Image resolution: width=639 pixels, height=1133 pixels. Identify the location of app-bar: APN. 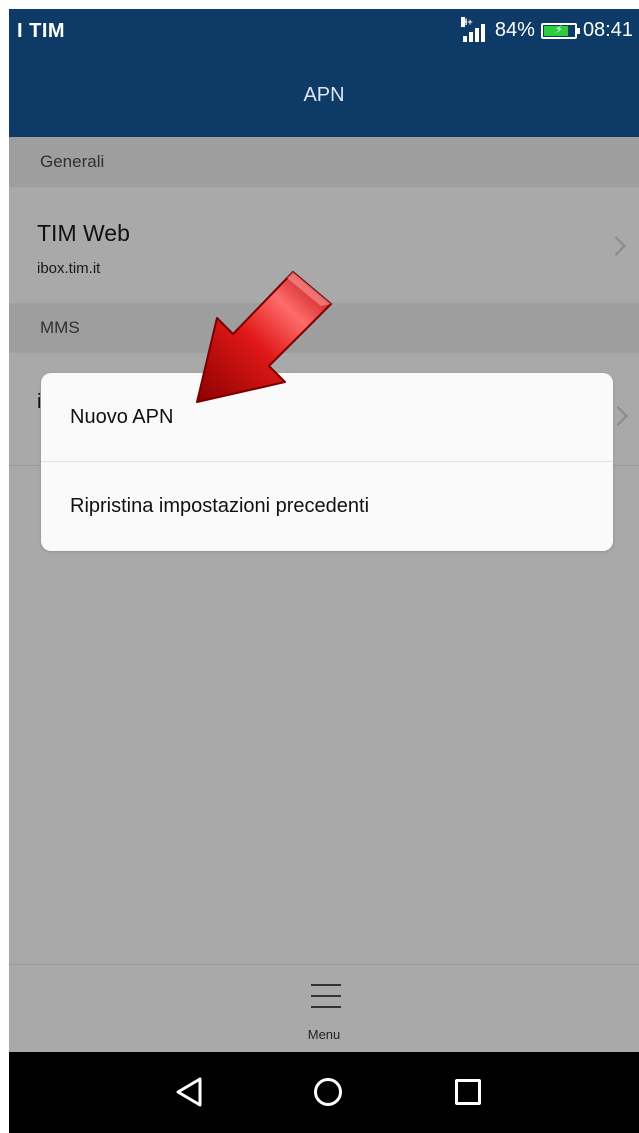
(324, 95).